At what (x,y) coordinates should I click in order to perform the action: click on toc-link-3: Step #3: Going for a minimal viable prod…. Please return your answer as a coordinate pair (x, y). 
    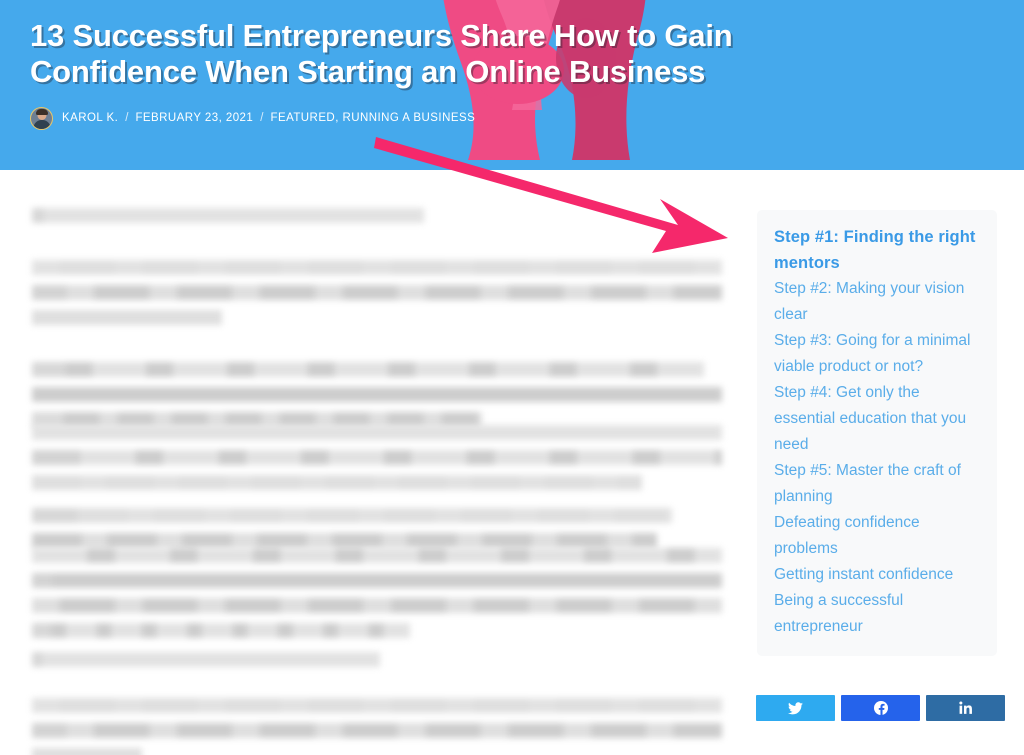
    Looking at the image, I should click on (877, 354).